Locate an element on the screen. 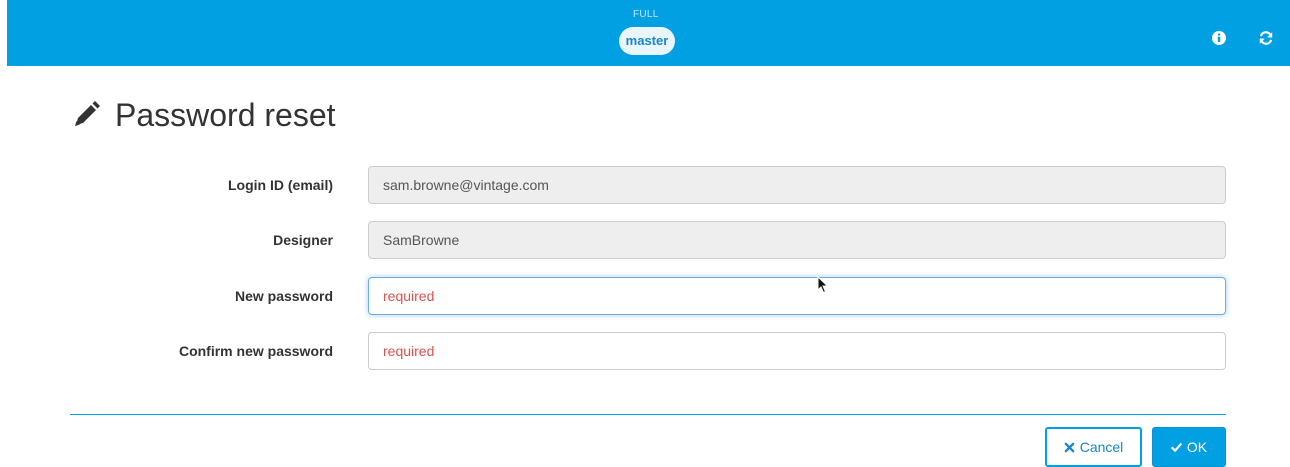 Image resolution: width=1290 pixels, height=467 pixels. times-icon is located at coordinates (1069, 447).